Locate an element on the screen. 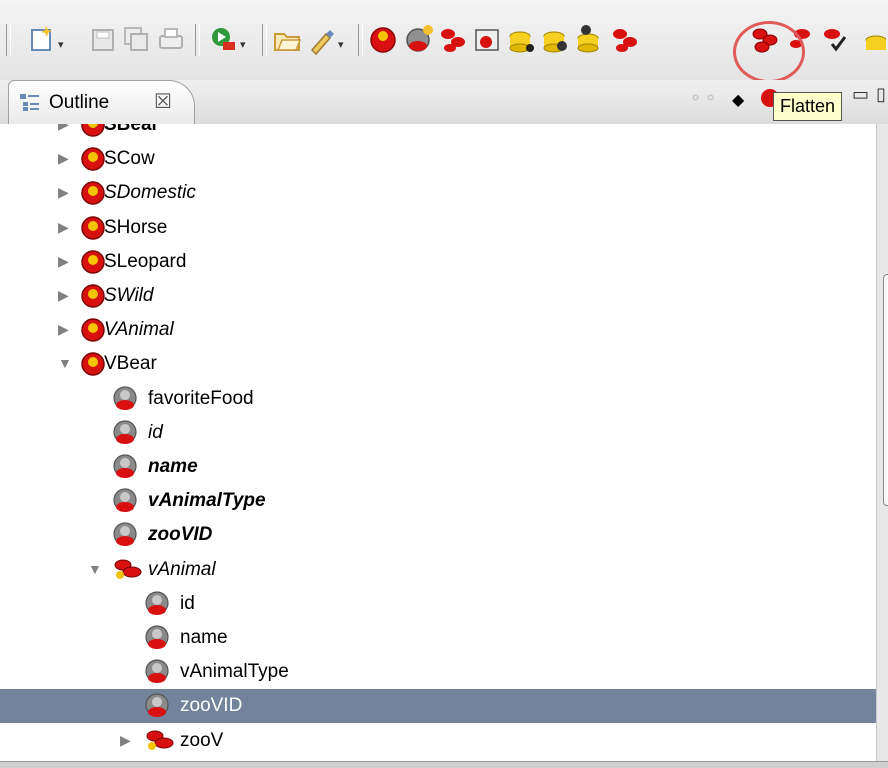  tab-outline-label: Outline is located at coordinates (79, 102).